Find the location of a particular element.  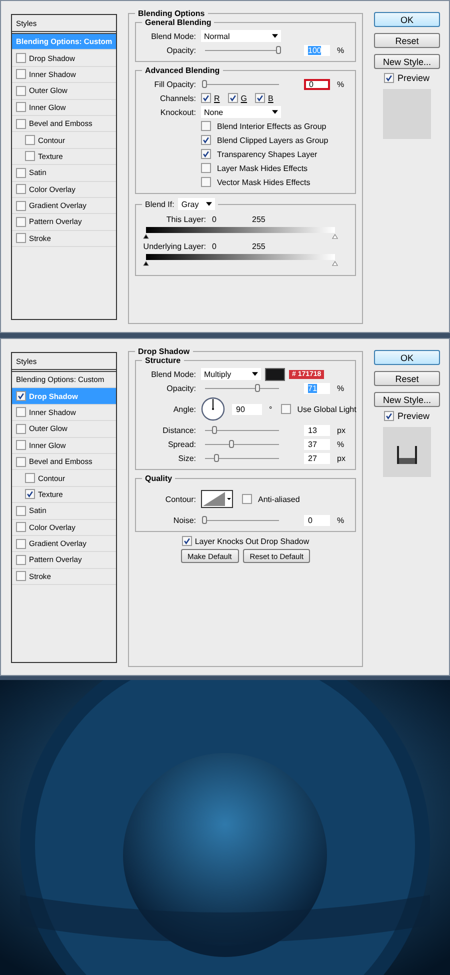

field-label: Opacity: is located at coordinates (181, 388).